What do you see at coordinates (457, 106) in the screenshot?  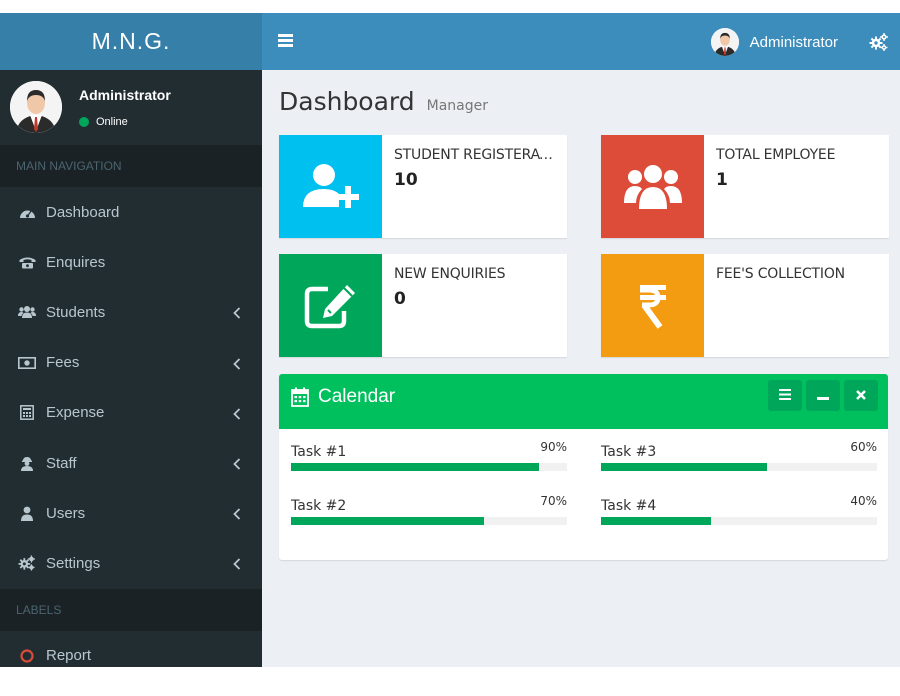 I see `page-subtitle: Manager` at bounding box center [457, 106].